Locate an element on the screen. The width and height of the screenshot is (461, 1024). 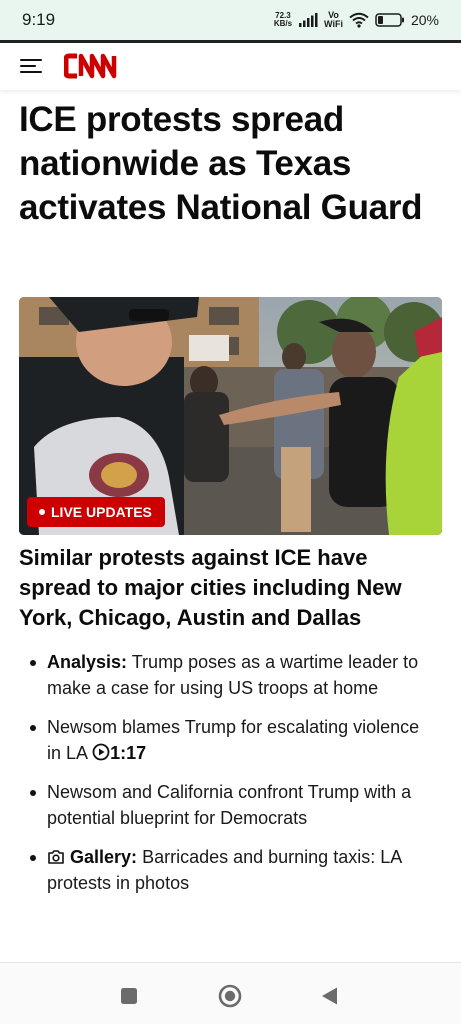
play-circle-icon is located at coordinates (101, 751).